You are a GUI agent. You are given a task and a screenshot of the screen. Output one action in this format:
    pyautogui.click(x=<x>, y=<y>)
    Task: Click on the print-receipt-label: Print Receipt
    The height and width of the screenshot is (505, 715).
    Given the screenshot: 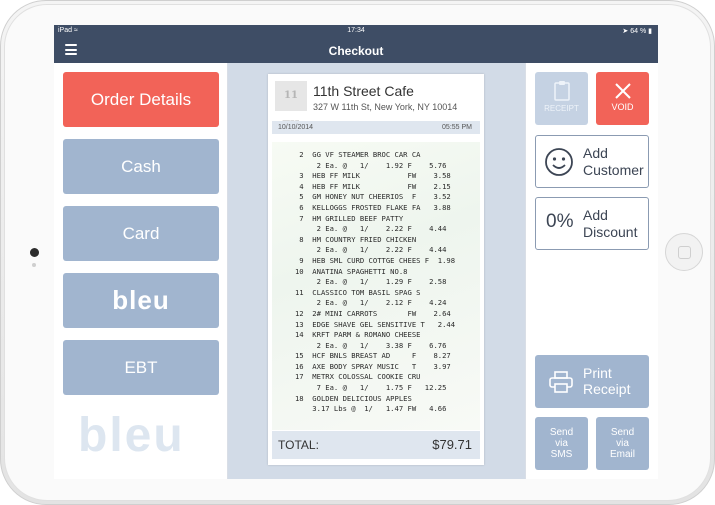 What is the action you would take?
    pyautogui.click(x=607, y=381)
    